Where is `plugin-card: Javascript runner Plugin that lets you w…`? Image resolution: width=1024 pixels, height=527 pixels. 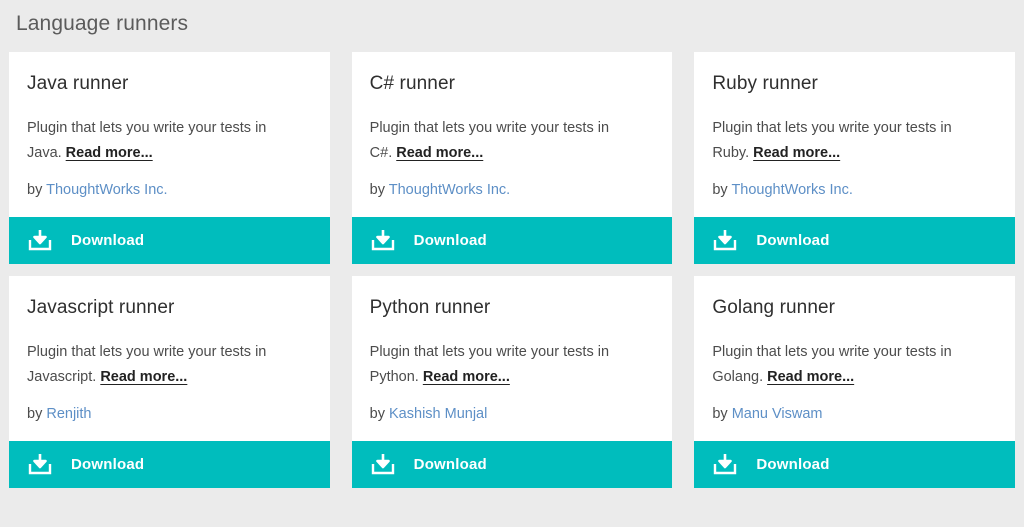
plugin-card: Javascript runner Plugin that lets you w… is located at coordinates (169, 382).